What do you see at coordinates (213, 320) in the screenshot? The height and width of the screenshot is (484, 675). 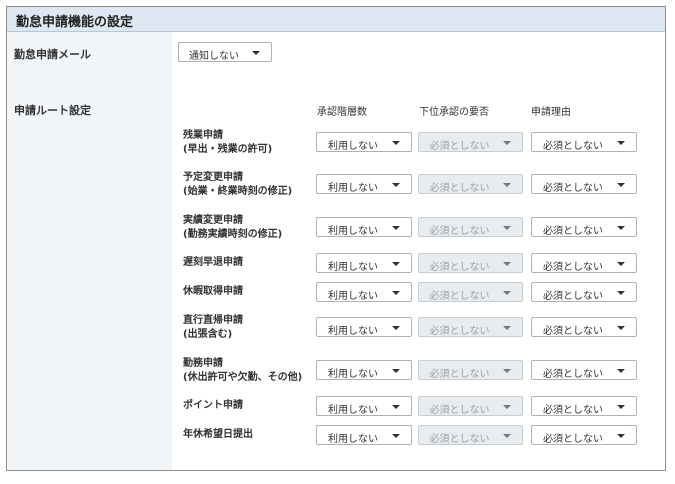 I see `route-row-name: 直行直帰申請` at bounding box center [213, 320].